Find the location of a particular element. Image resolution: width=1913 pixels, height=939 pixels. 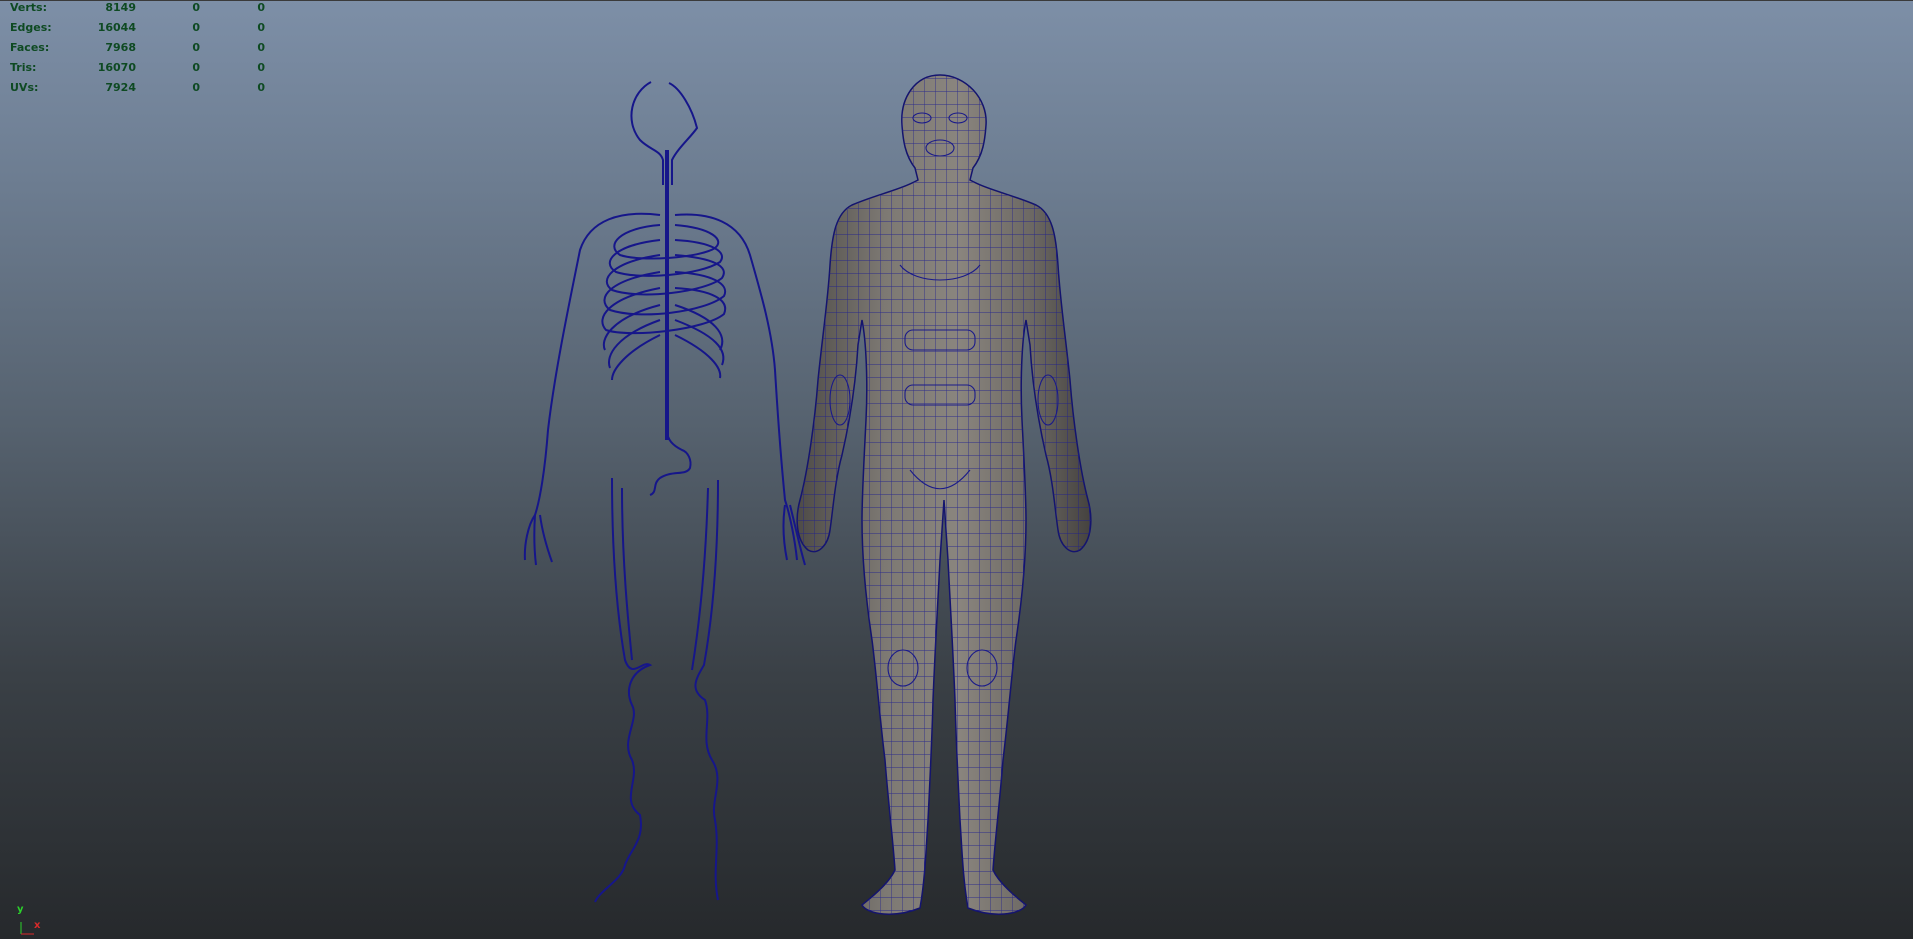

skeleton-curves is located at coordinates (664, 492).